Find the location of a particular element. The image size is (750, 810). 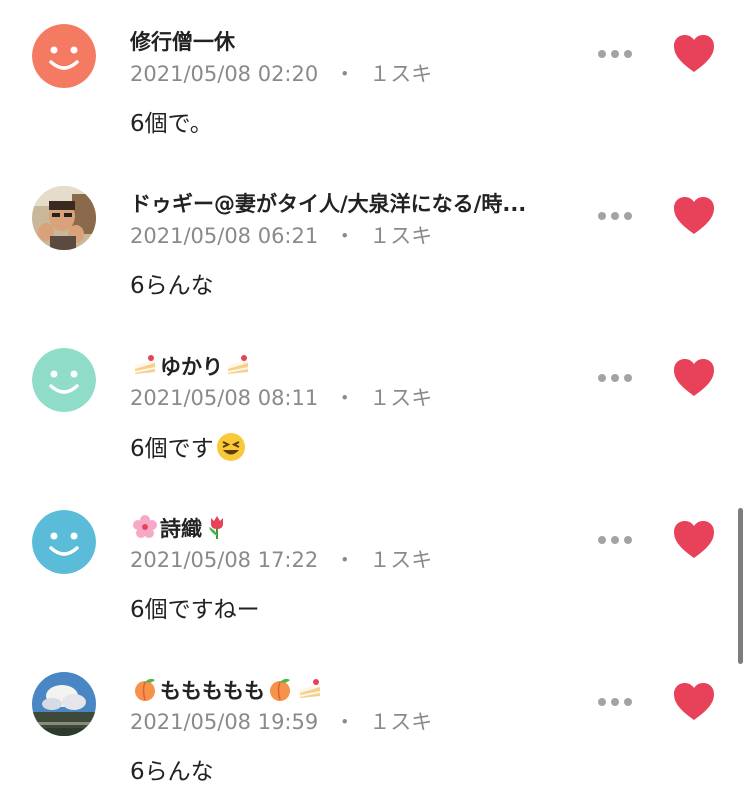

comment-text: 6個です is located at coordinates (189, 448).